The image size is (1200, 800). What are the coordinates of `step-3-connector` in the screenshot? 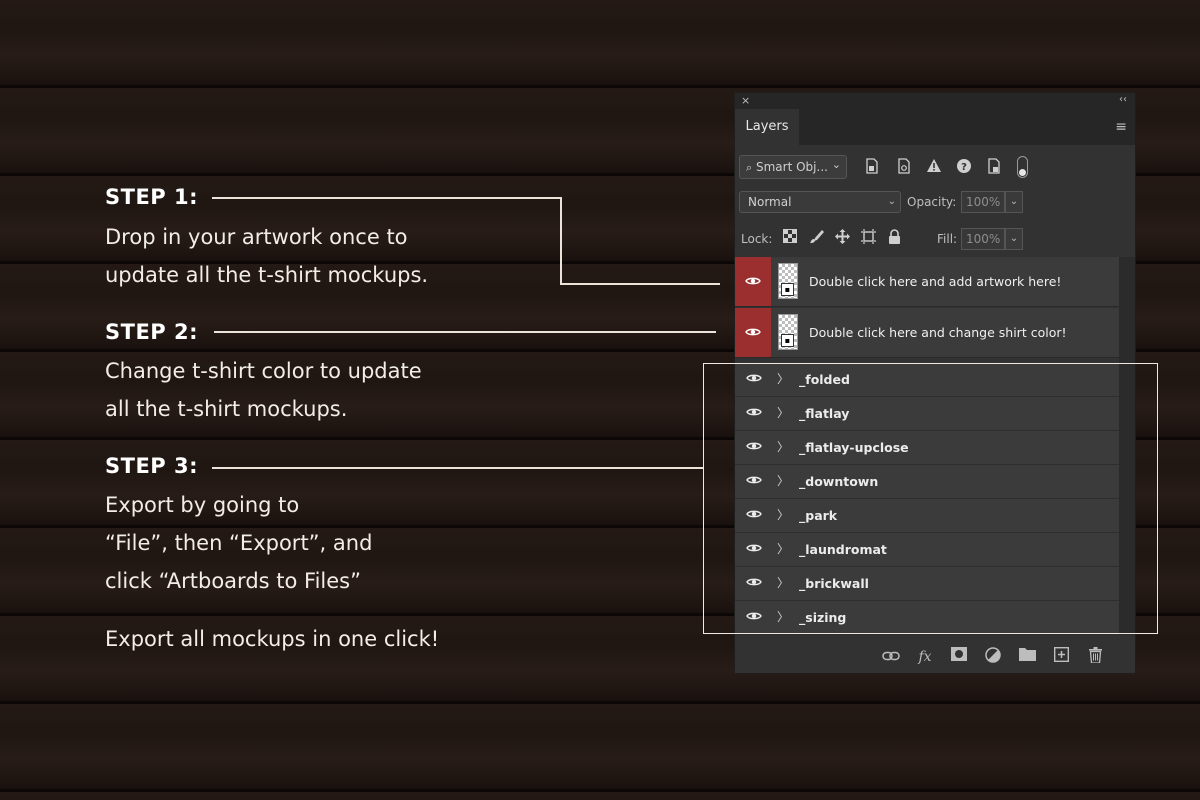 It's located at (458, 468).